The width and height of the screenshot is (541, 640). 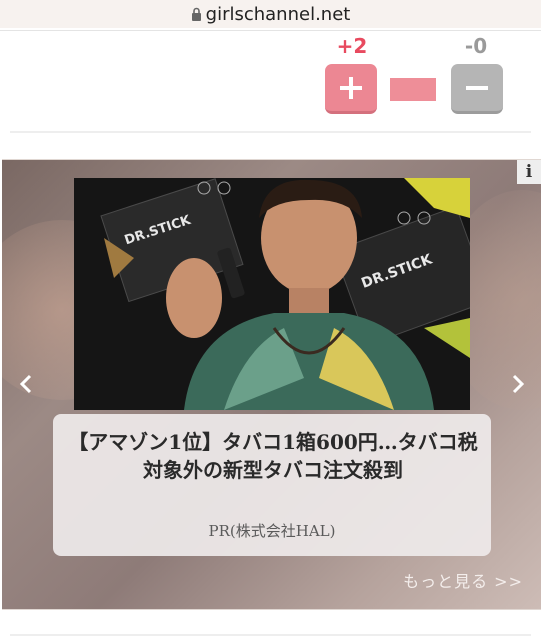 What do you see at coordinates (529, 172) in the screenshot?
I see `ad-info-icon: i` at bounding box center [529, 172].